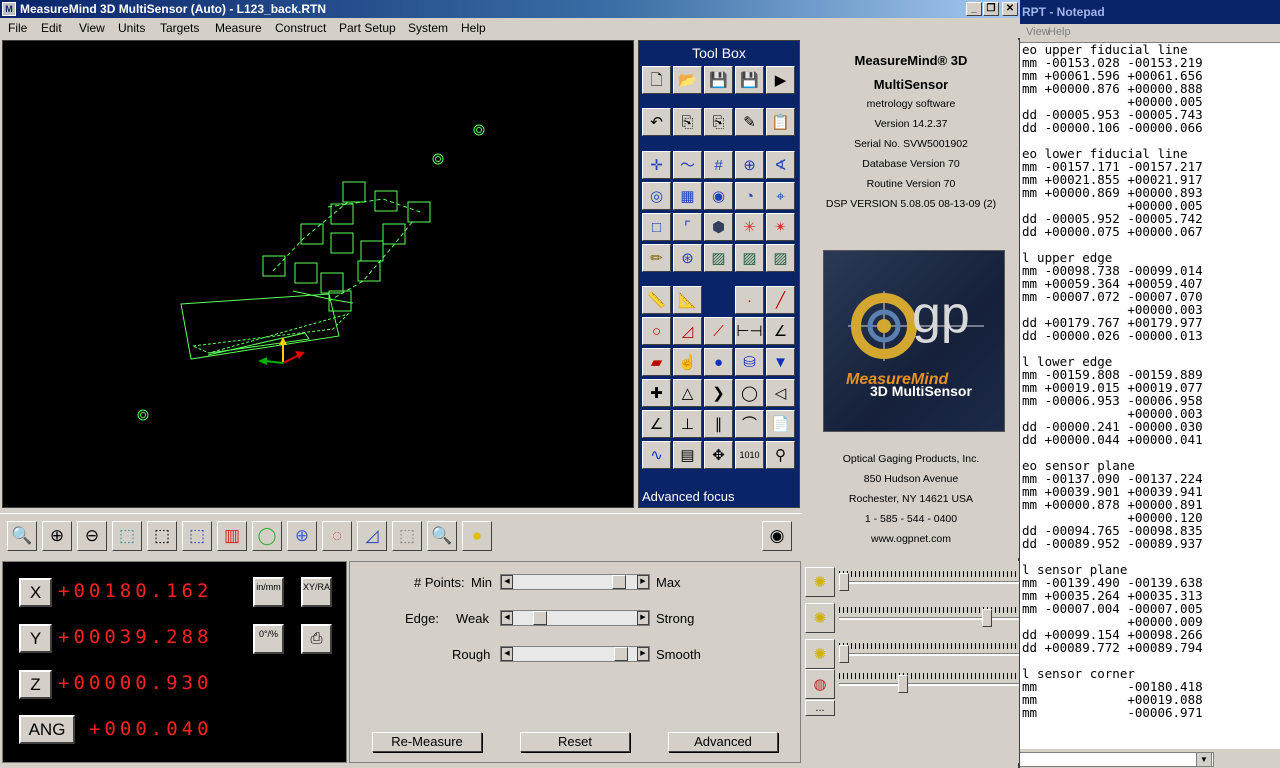  What do you see at coordinates (442, 536) in the screenshot?
I see `find-icon: 🔍` at bounding box center [442, 536].